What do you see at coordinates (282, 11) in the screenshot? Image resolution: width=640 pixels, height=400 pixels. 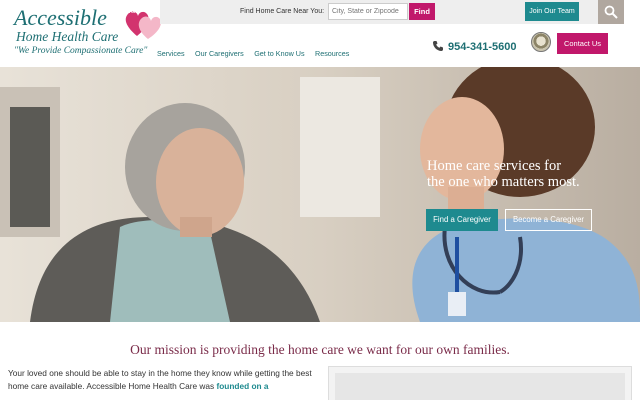 I see `find-care-label: Find Home Care Near You:` at bounding box center [282, 11].